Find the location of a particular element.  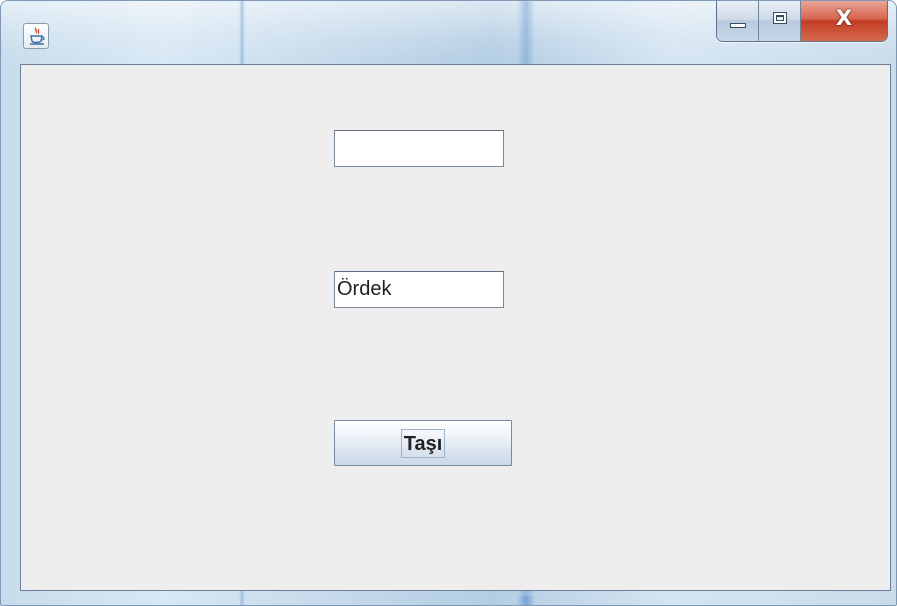

aero-glass-reflection is located at coordinates (526, 600).